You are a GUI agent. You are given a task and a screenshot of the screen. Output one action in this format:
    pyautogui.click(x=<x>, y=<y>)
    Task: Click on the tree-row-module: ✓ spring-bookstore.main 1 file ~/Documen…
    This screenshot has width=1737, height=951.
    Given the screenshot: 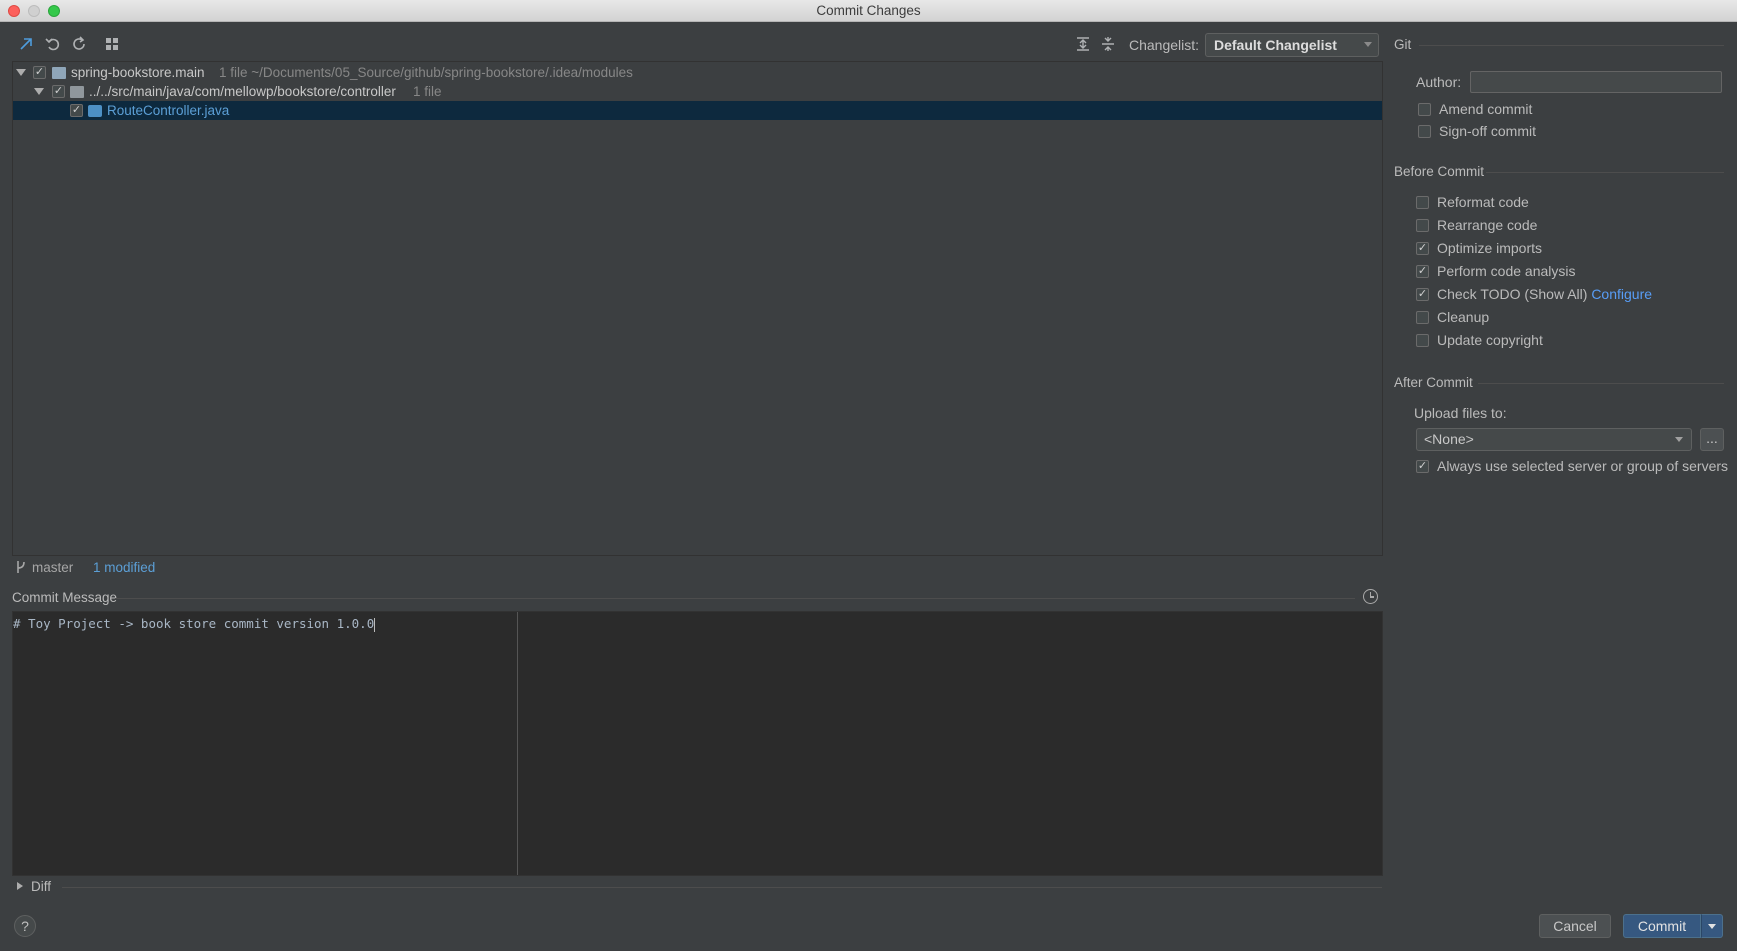 What is the action you would take?
    pyautogui.click(x=697, y=72)
    